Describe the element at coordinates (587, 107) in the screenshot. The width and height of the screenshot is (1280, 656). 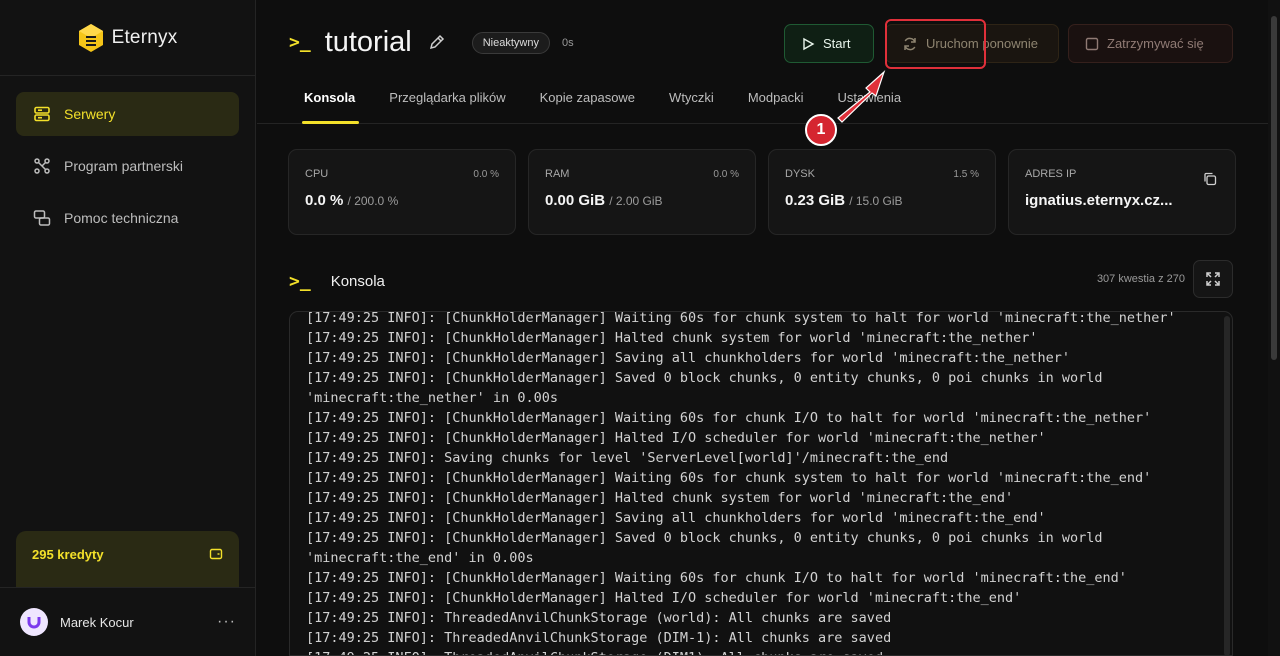
I see `tab-backups: Kopie zapasowe` at that location.